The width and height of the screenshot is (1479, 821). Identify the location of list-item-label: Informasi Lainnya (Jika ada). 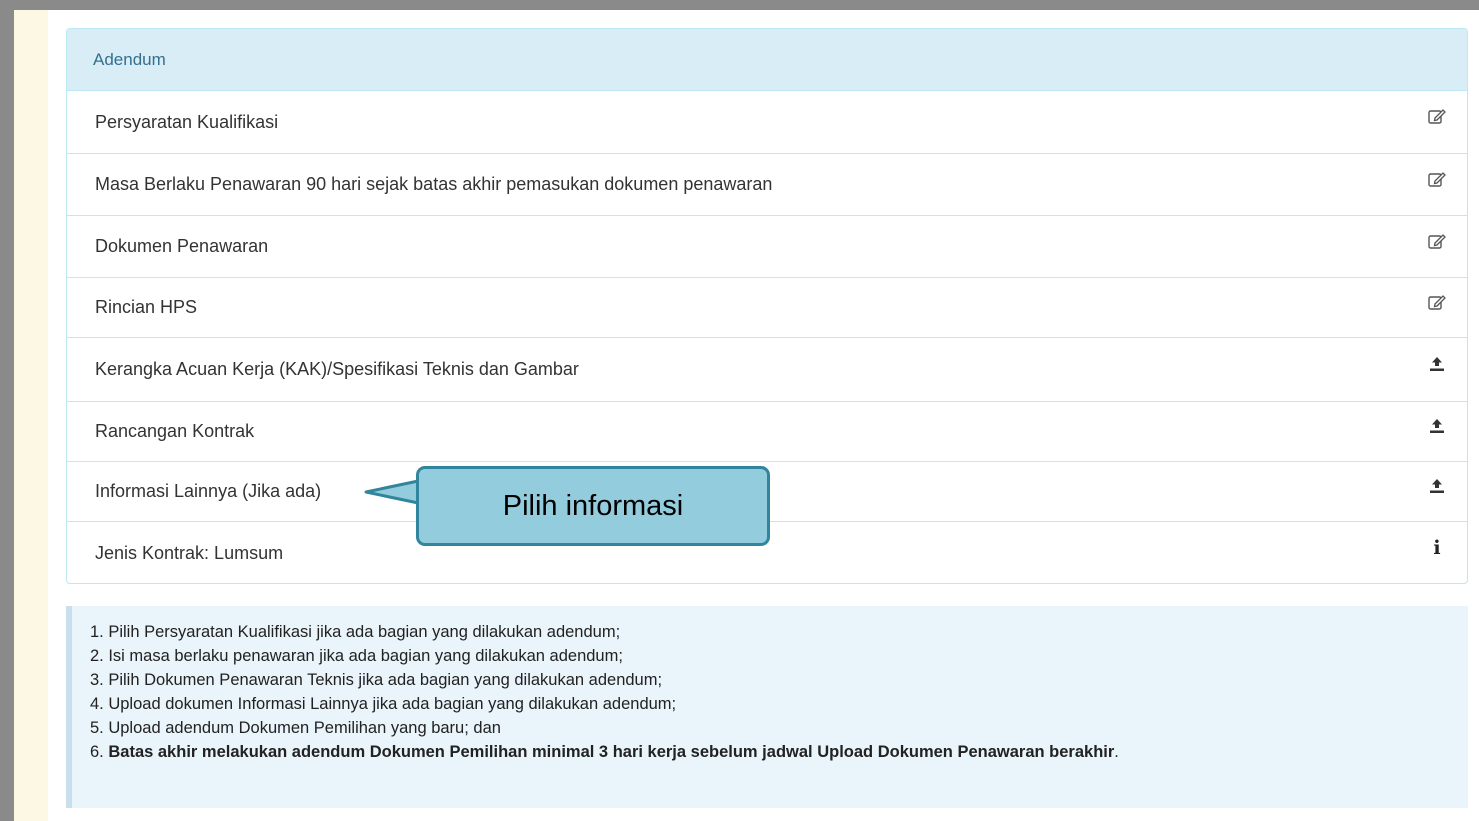
(208, 491).